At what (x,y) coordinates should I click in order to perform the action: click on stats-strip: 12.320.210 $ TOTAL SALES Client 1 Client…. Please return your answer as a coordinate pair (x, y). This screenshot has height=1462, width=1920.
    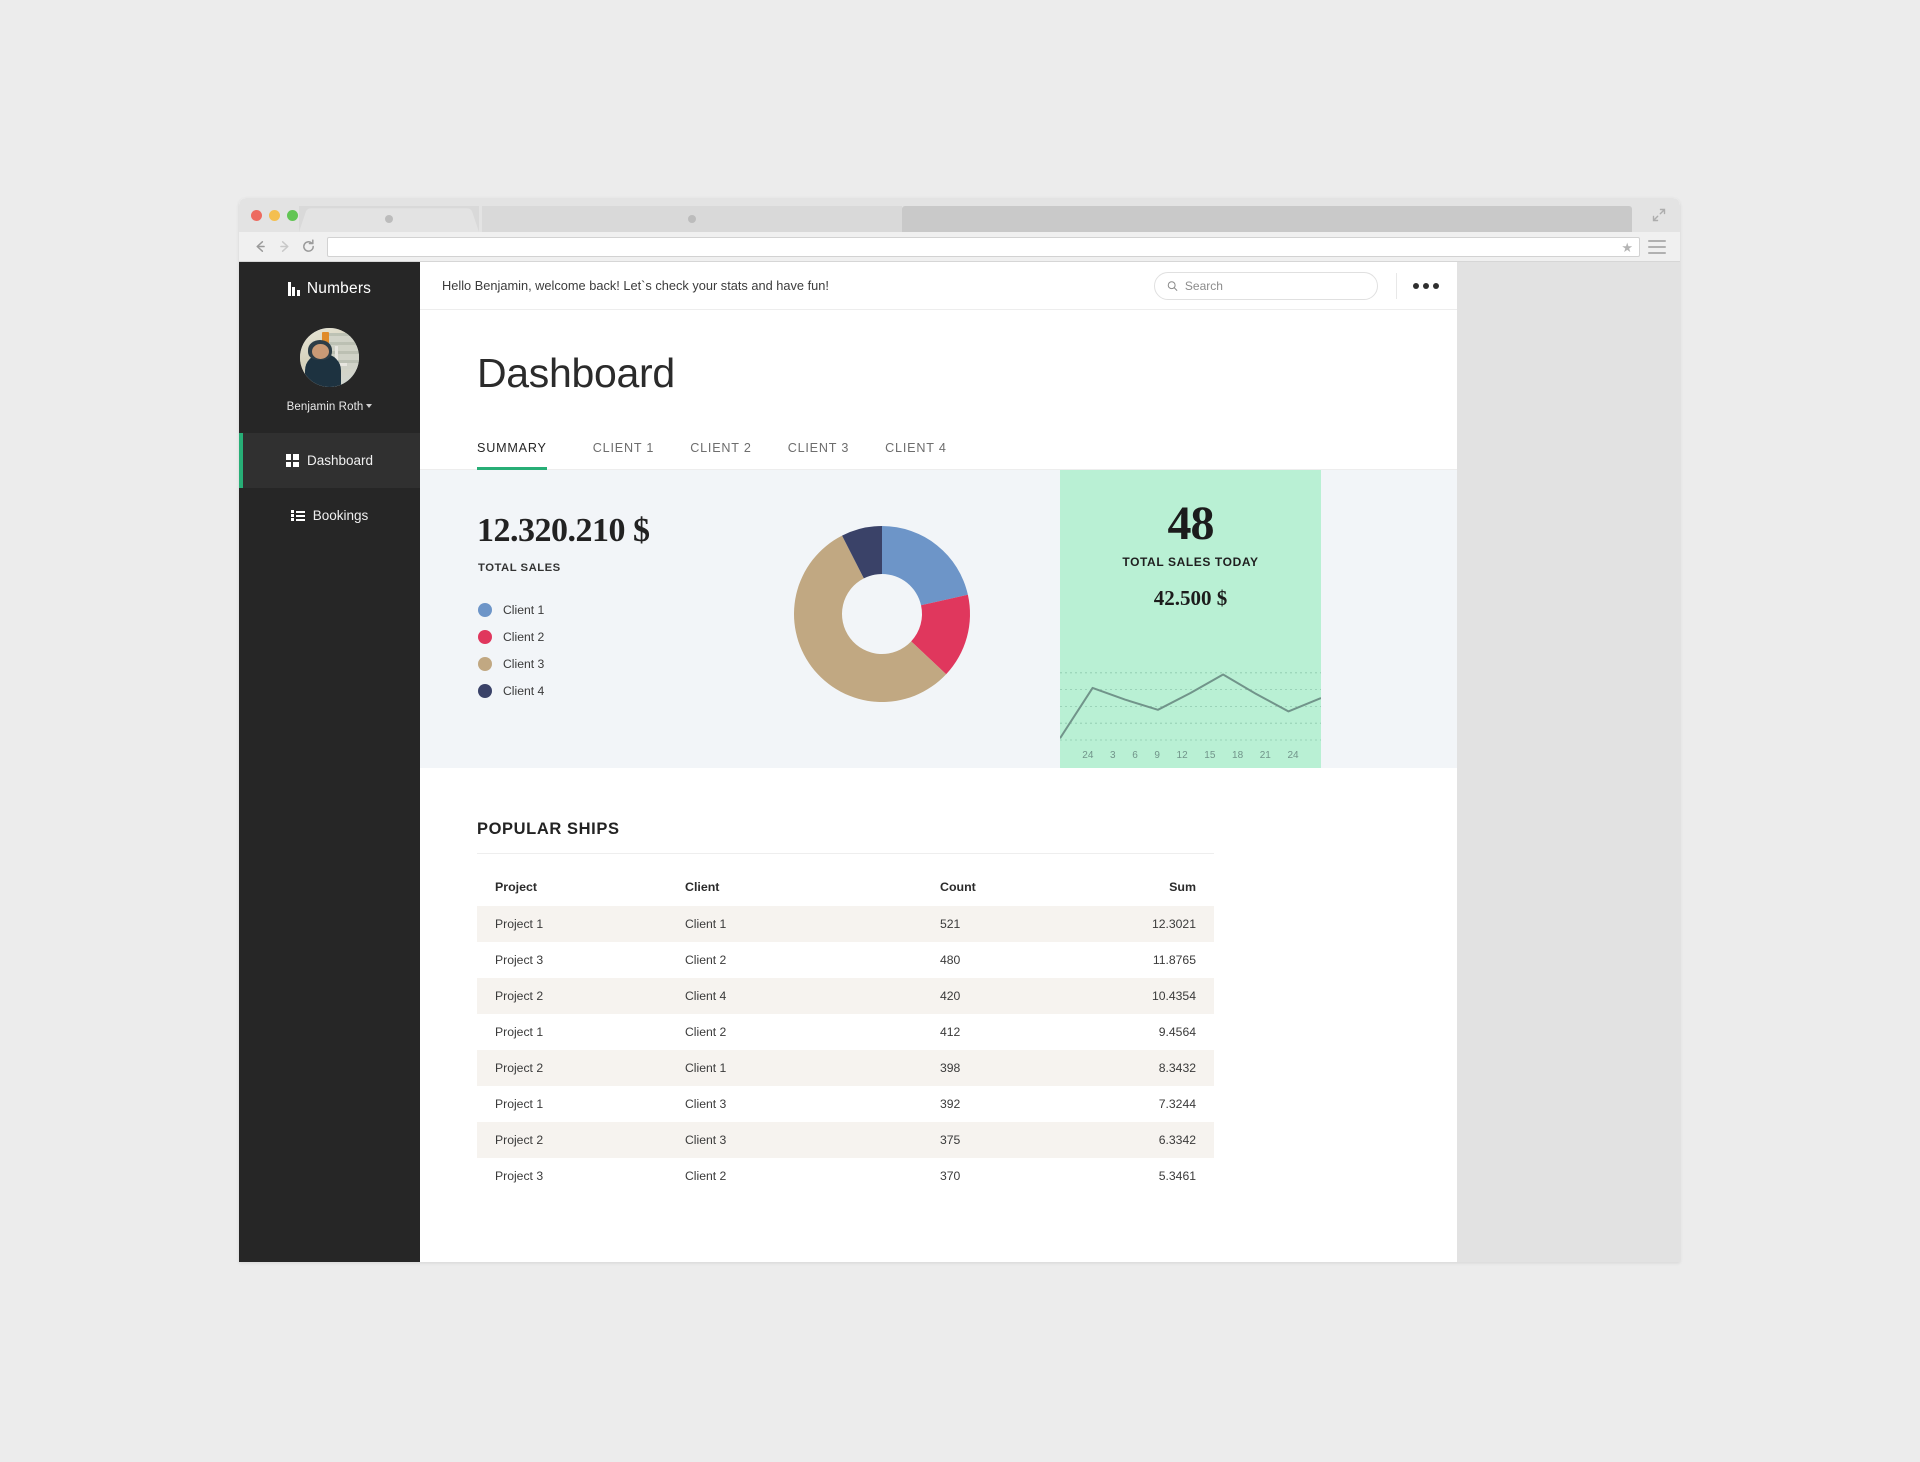
    Looking at the image, I should click on (938, 619).